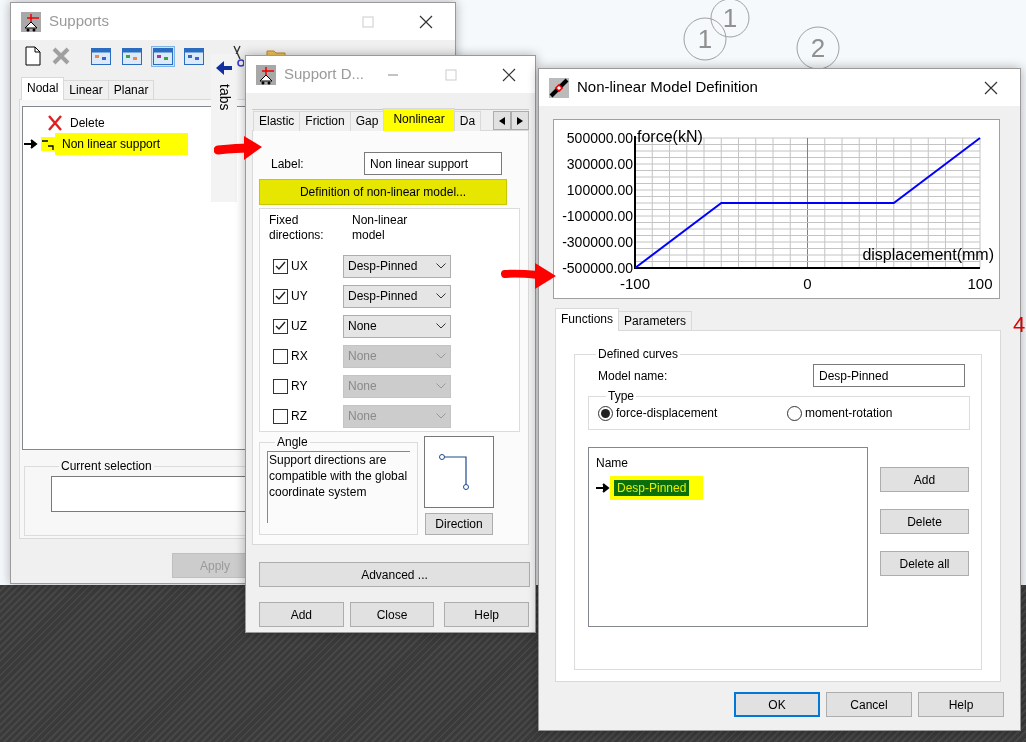 Image resolution: width=1026 pixels, height=742 pixels. I want to click on column-header: Fixed directions:, so click(297, 228).